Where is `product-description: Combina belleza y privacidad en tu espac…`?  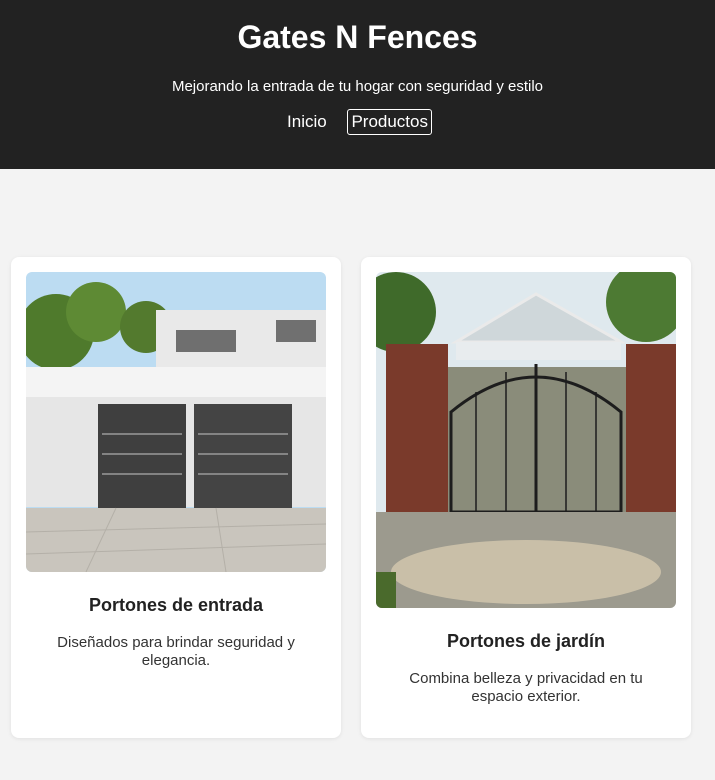
product-description: Combina belleza y privacidad en tu espac… is located at coordinates (526, 687).